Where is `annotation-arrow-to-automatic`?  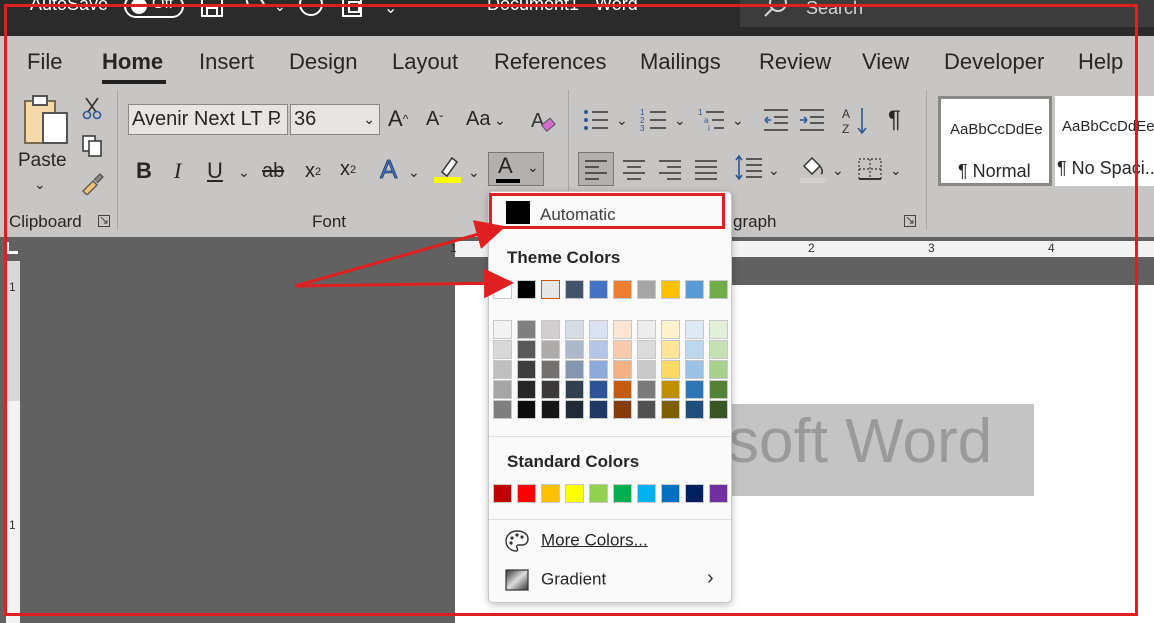
annotation-arrow-to-automatic is located at coordinates (400, 254).